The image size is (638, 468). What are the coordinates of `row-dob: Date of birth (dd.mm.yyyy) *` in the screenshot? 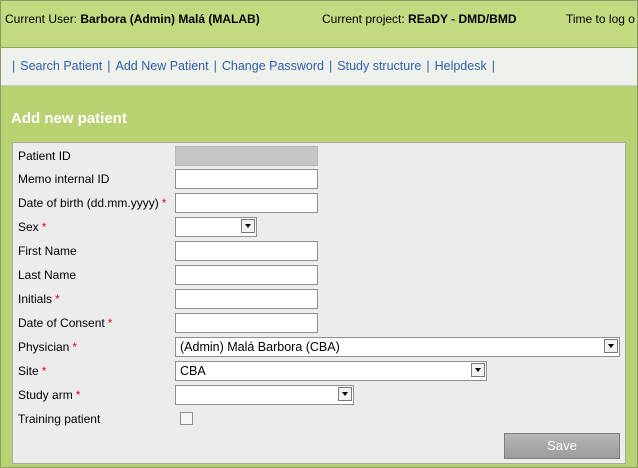 It's located at (319, 204).